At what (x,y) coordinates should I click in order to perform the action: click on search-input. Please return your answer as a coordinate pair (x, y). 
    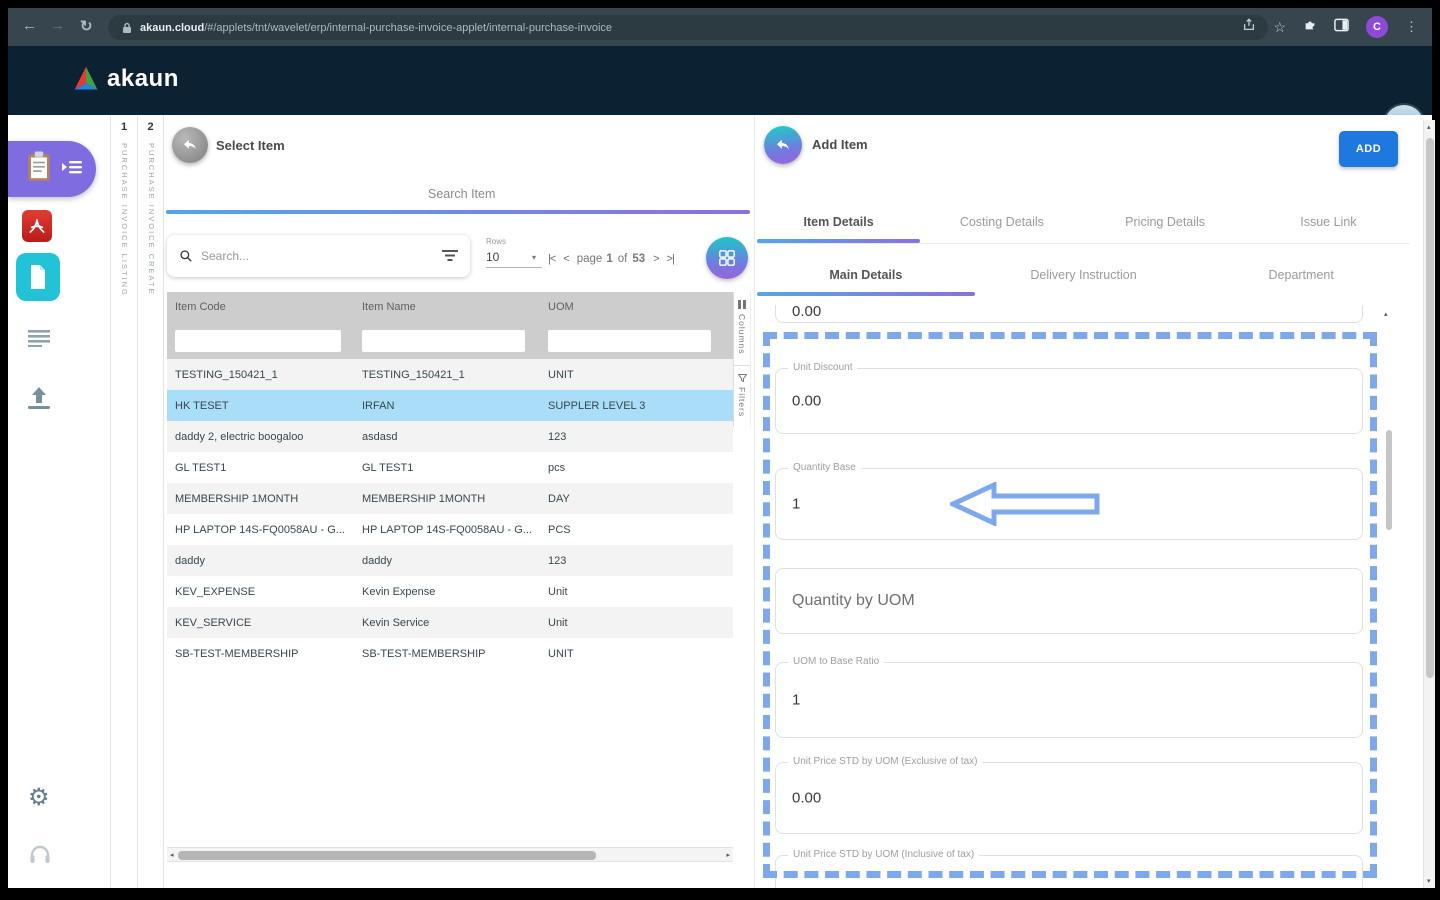
    Looking at the image, I should click on (321, 256).